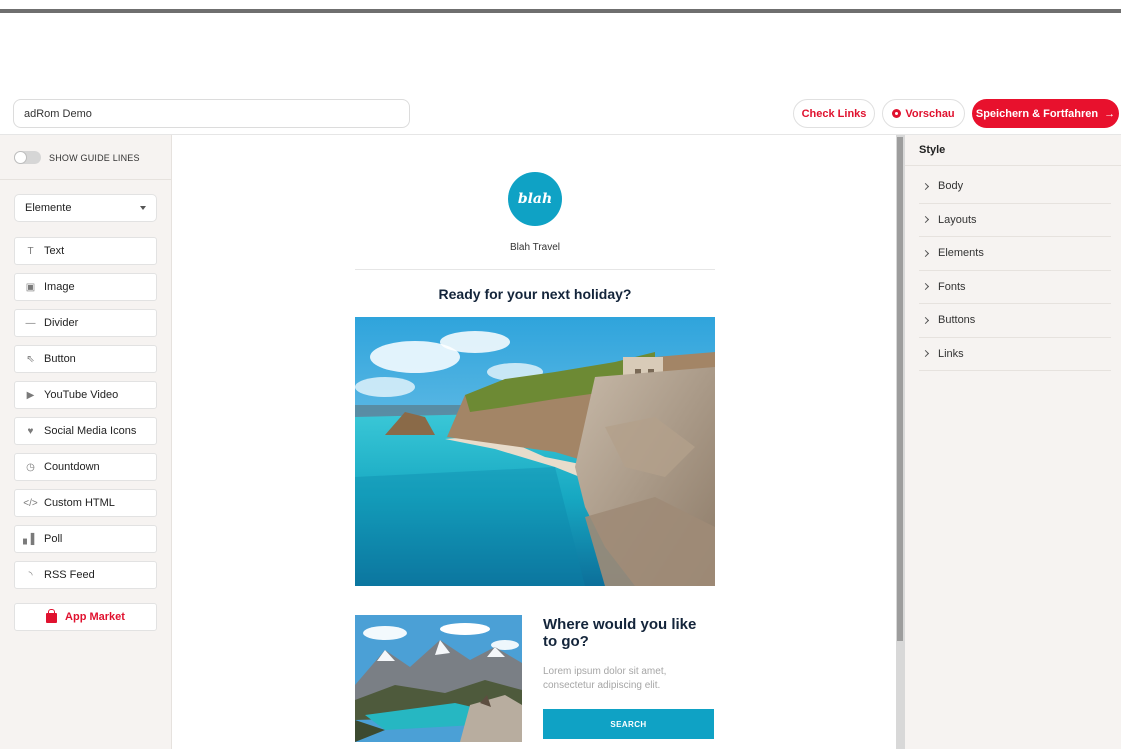 The height and width of the screenshot is (749, 1121). I want to click on style-section-label: Fonts, so click(952, 286).